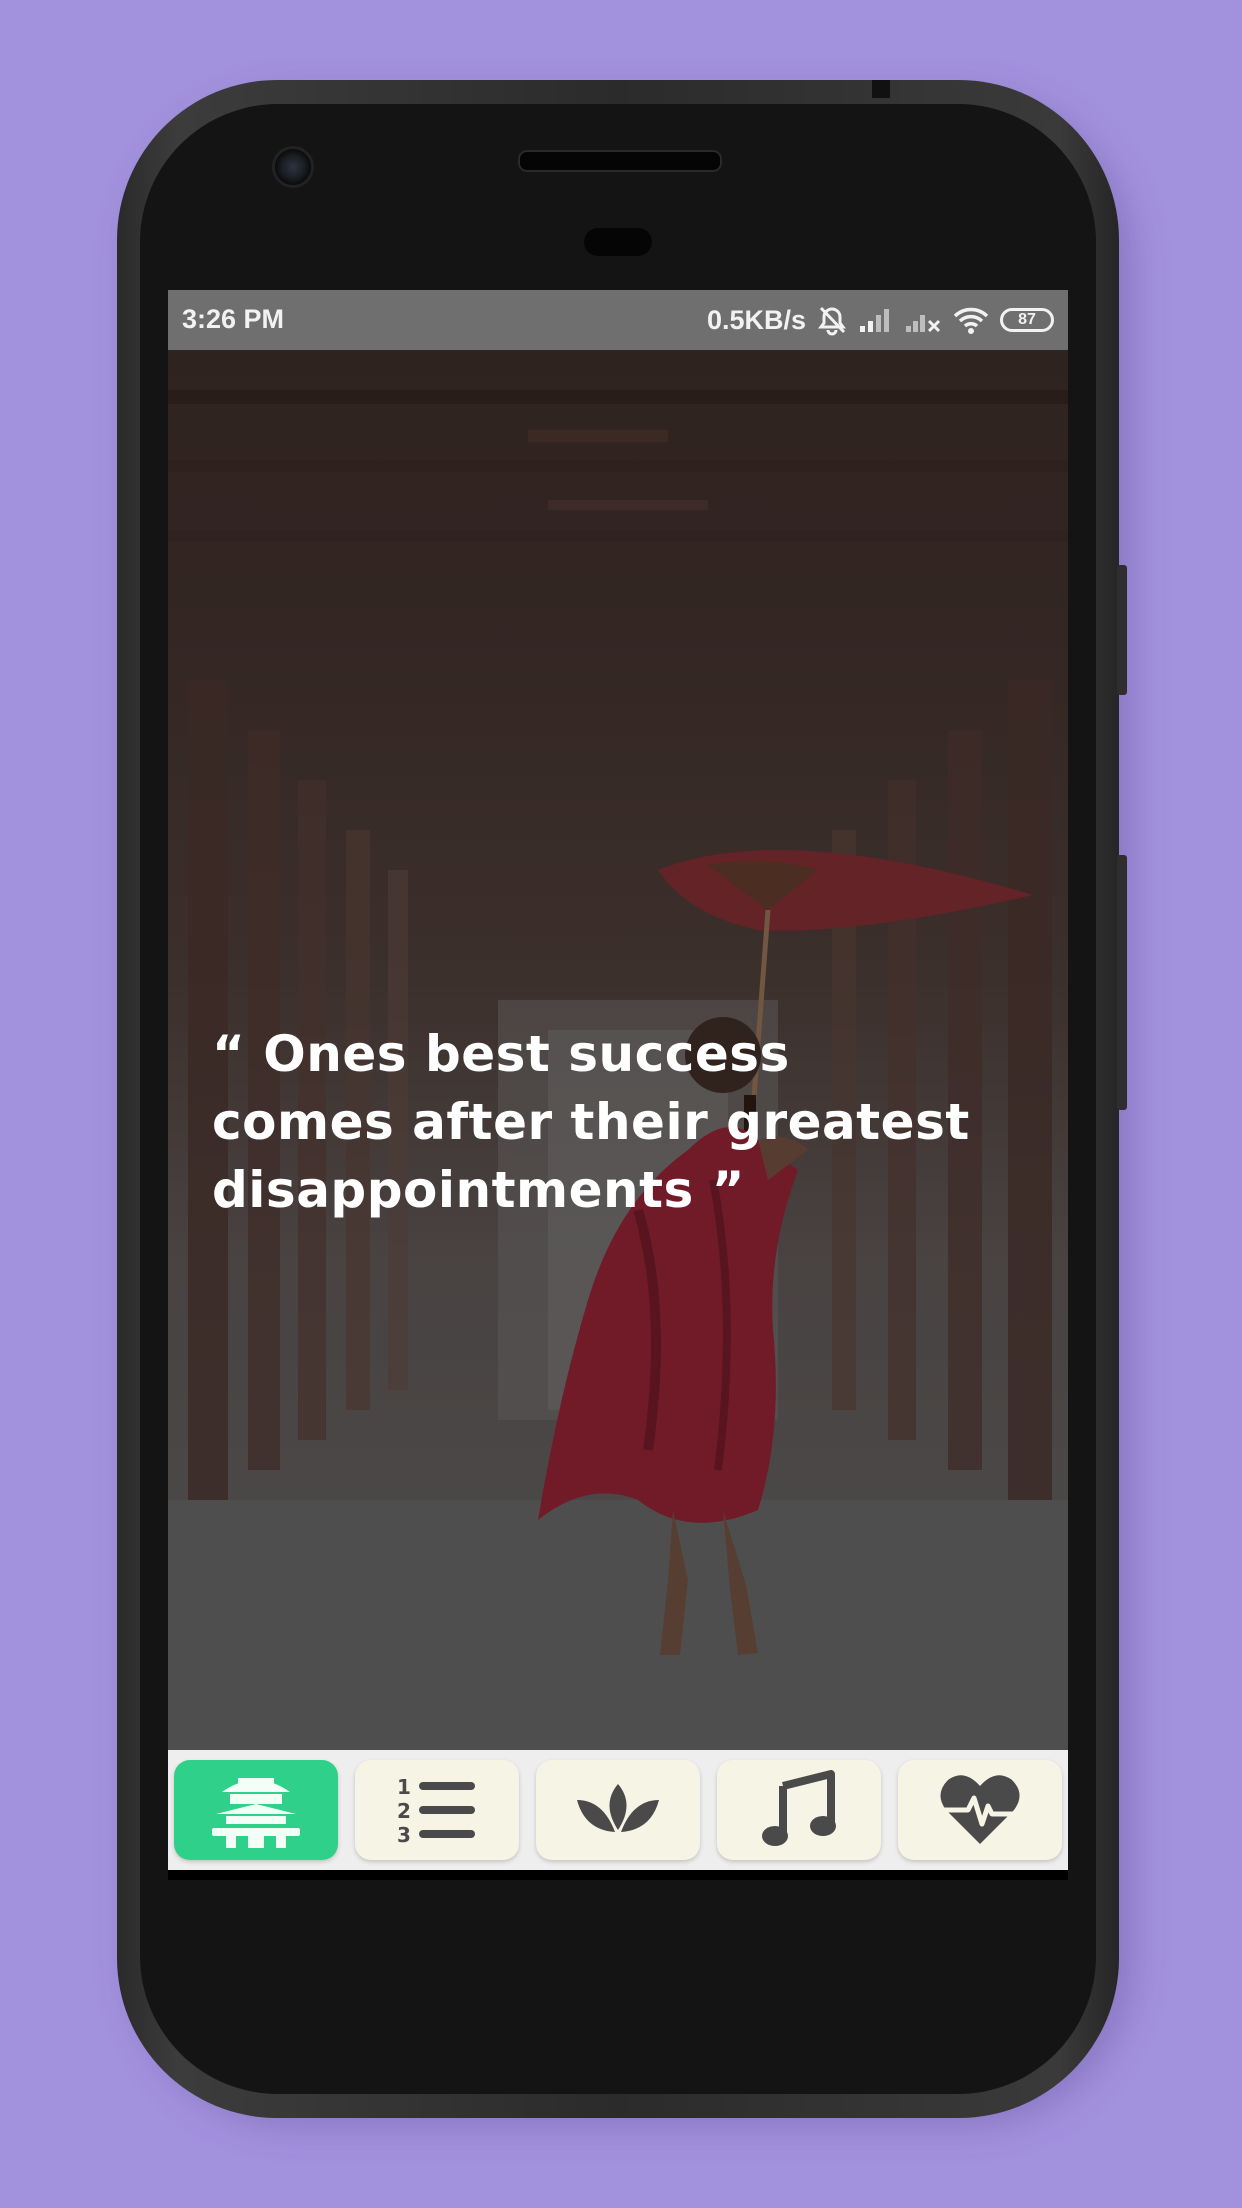 The image size is (1242, 2208). I want to click on numbered-list-icon: 1 2 3, so click(437, 1810).